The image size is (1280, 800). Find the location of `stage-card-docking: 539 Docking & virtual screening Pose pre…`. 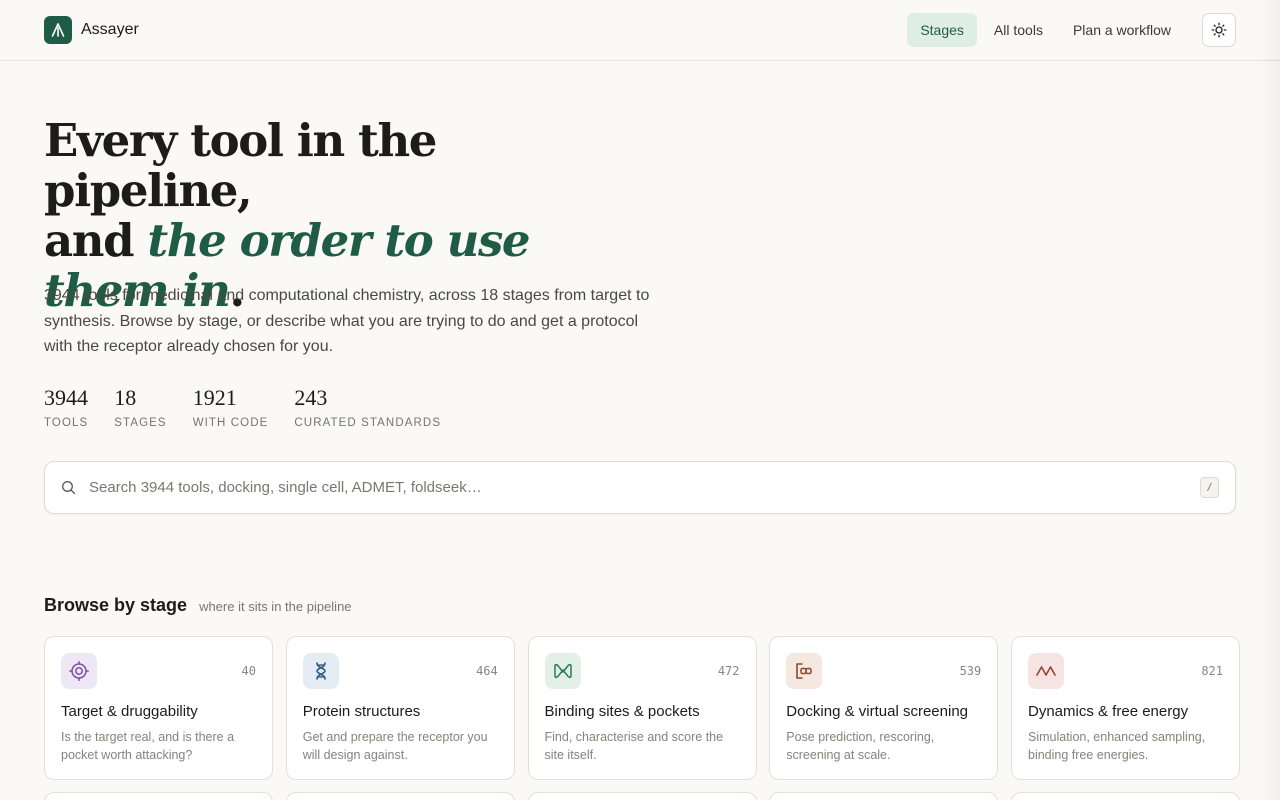

stage-card-docking: 539 Docking & virtual screening Pose pre… is located at coordinates (884, 708).